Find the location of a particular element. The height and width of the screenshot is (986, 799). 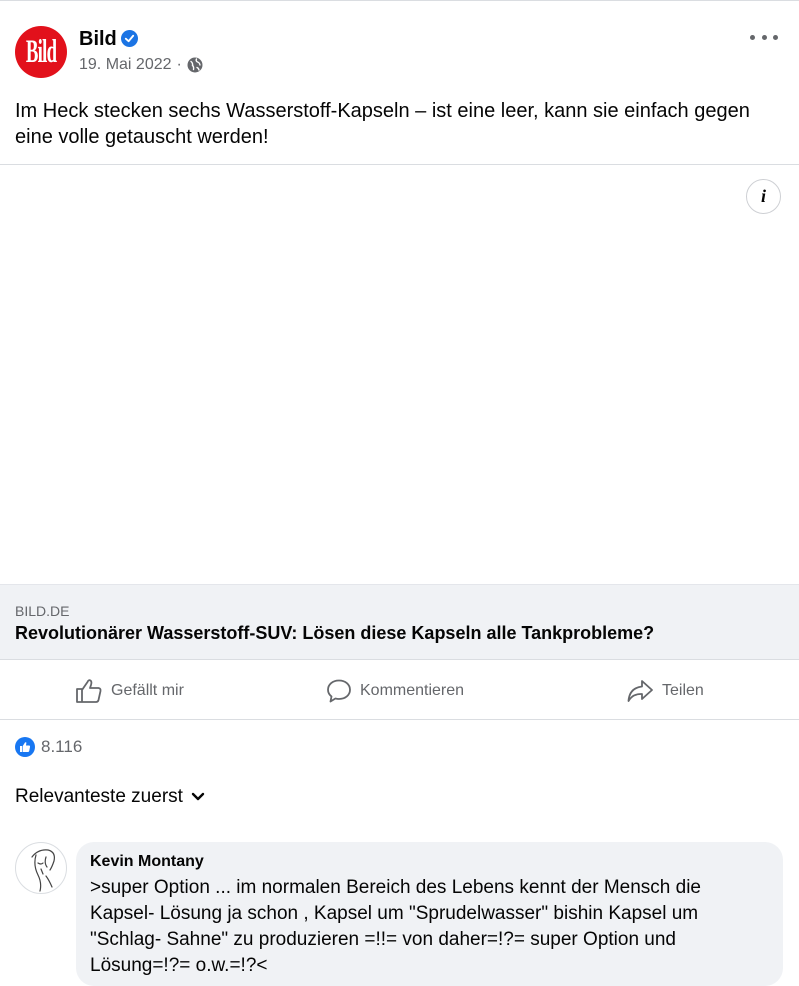

reactions-summary: 8.116 is located at coordinates (48, 747).